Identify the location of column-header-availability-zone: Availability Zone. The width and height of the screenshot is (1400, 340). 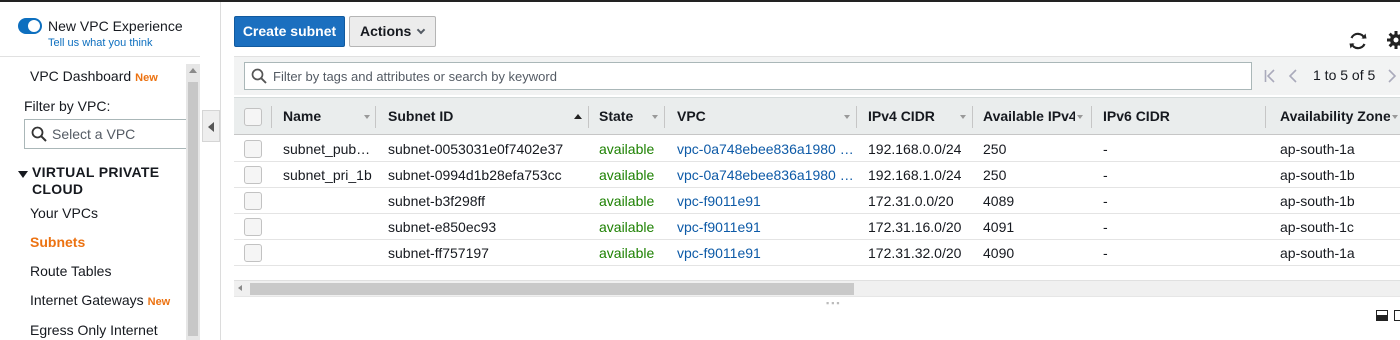
(1335, 116).